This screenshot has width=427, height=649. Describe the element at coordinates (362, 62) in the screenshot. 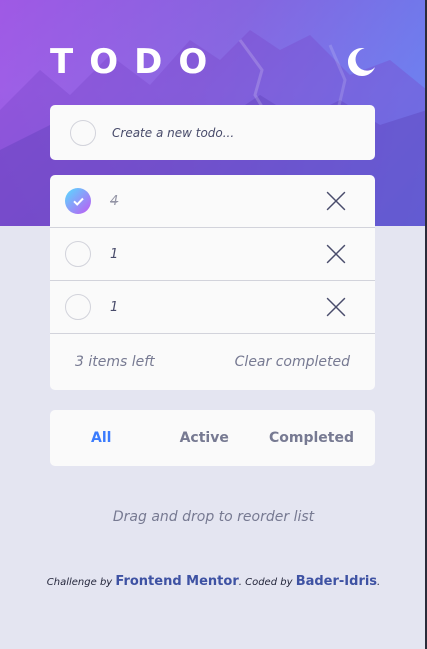

I see `moon-icon` at that location.